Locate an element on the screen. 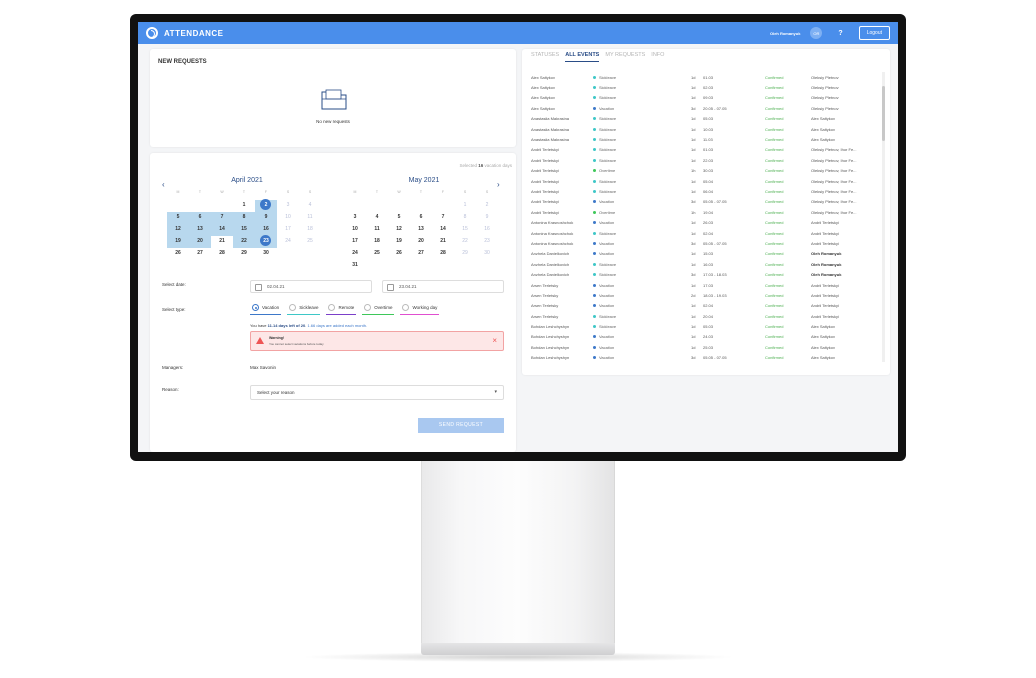 The height and width of the screenshot is (678, 1036). type-option-sickleave: Sickleave is located at coordinates (304, 308).